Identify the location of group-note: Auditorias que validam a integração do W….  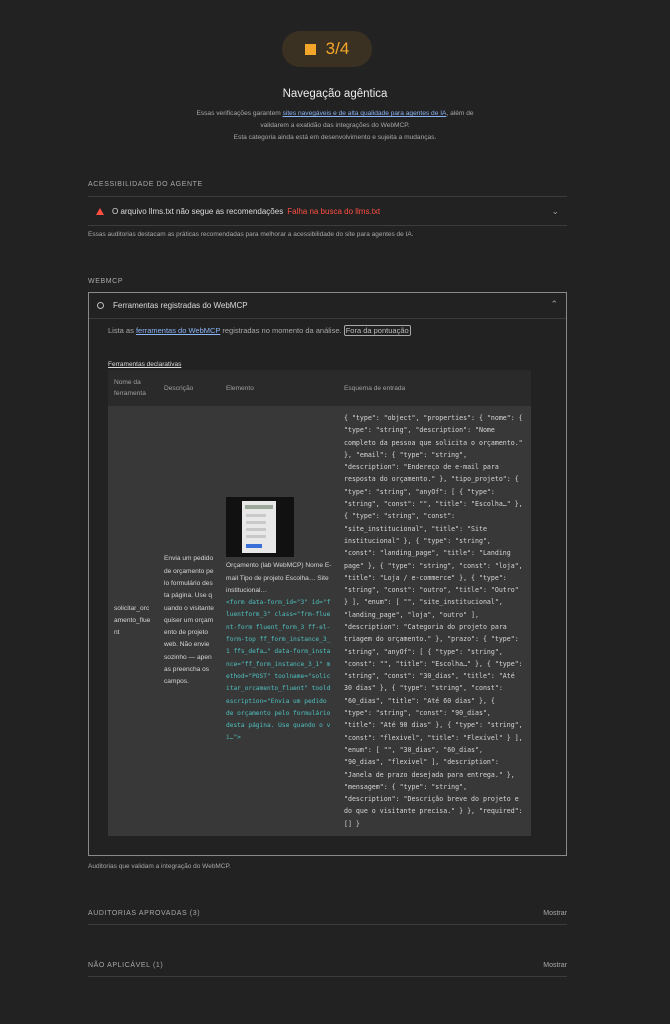
(159, 866).